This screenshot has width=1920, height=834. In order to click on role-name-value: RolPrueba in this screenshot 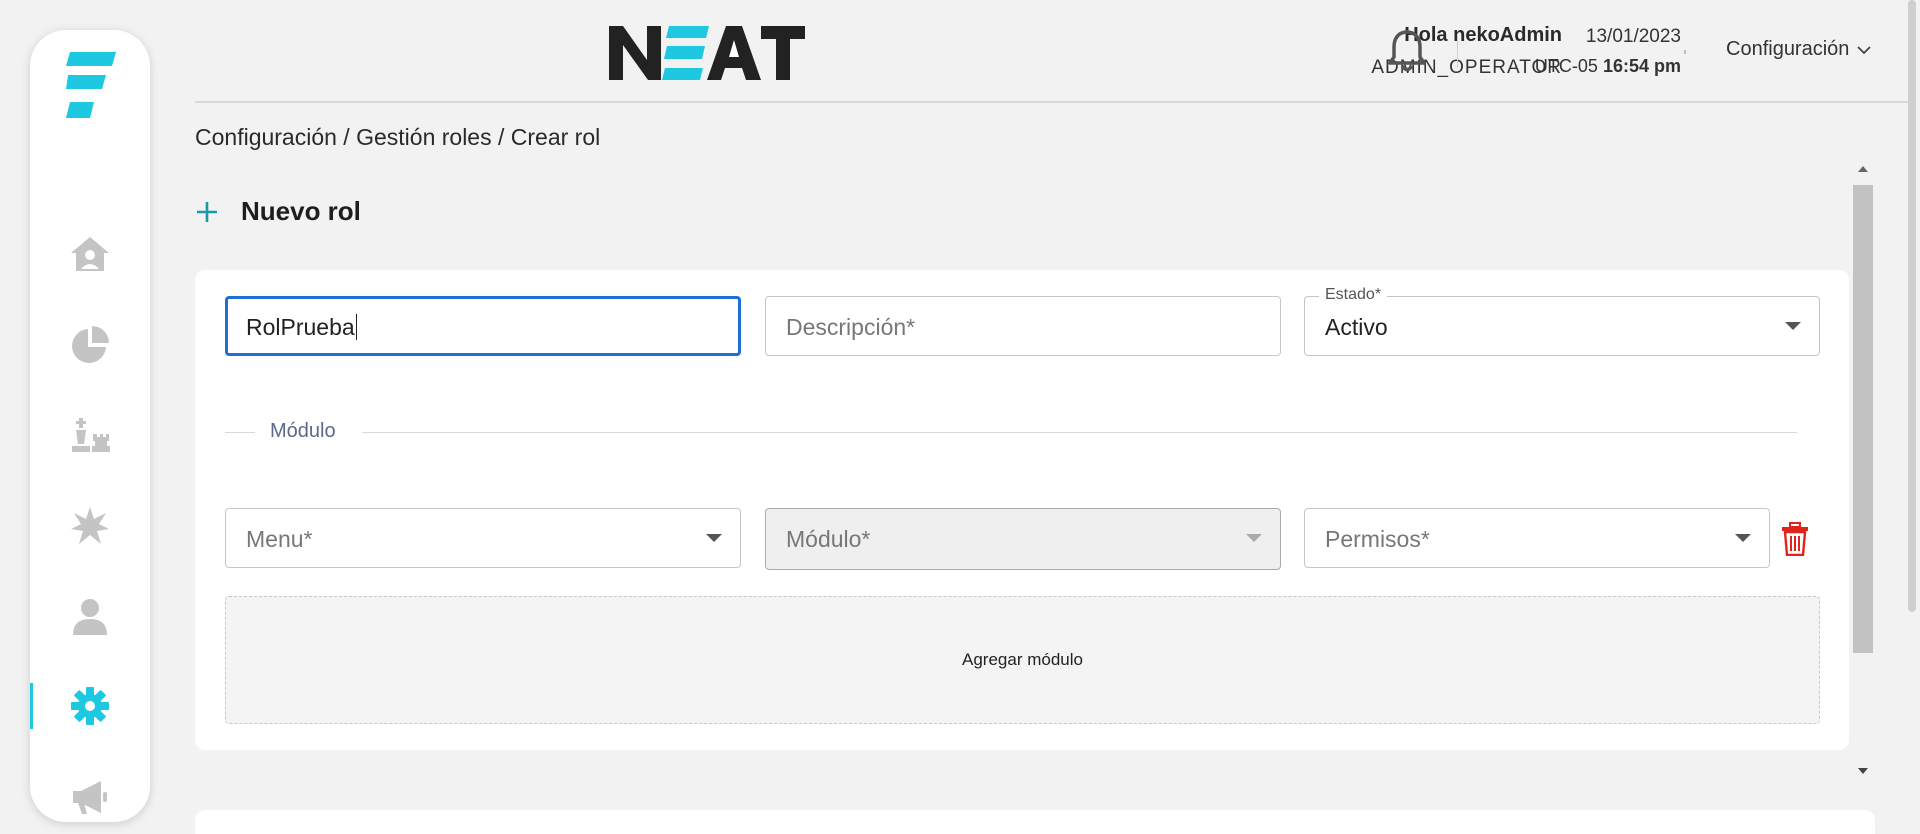, I will do `click(301, 327)`.